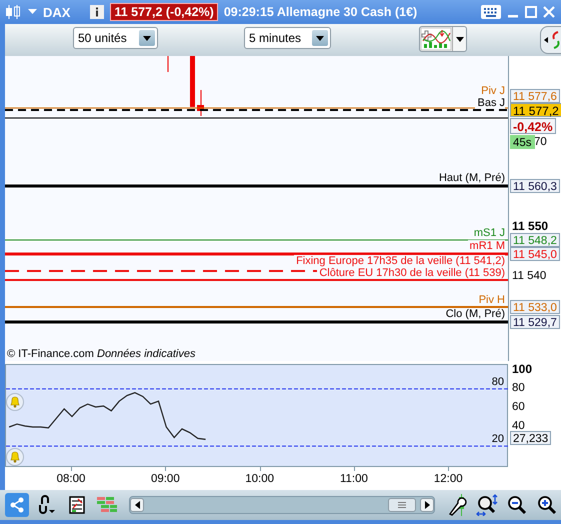  Describe the element at coordinates (146, 354) in the screenshot. I see `disclaimer-text: Données indicatives` at that location.